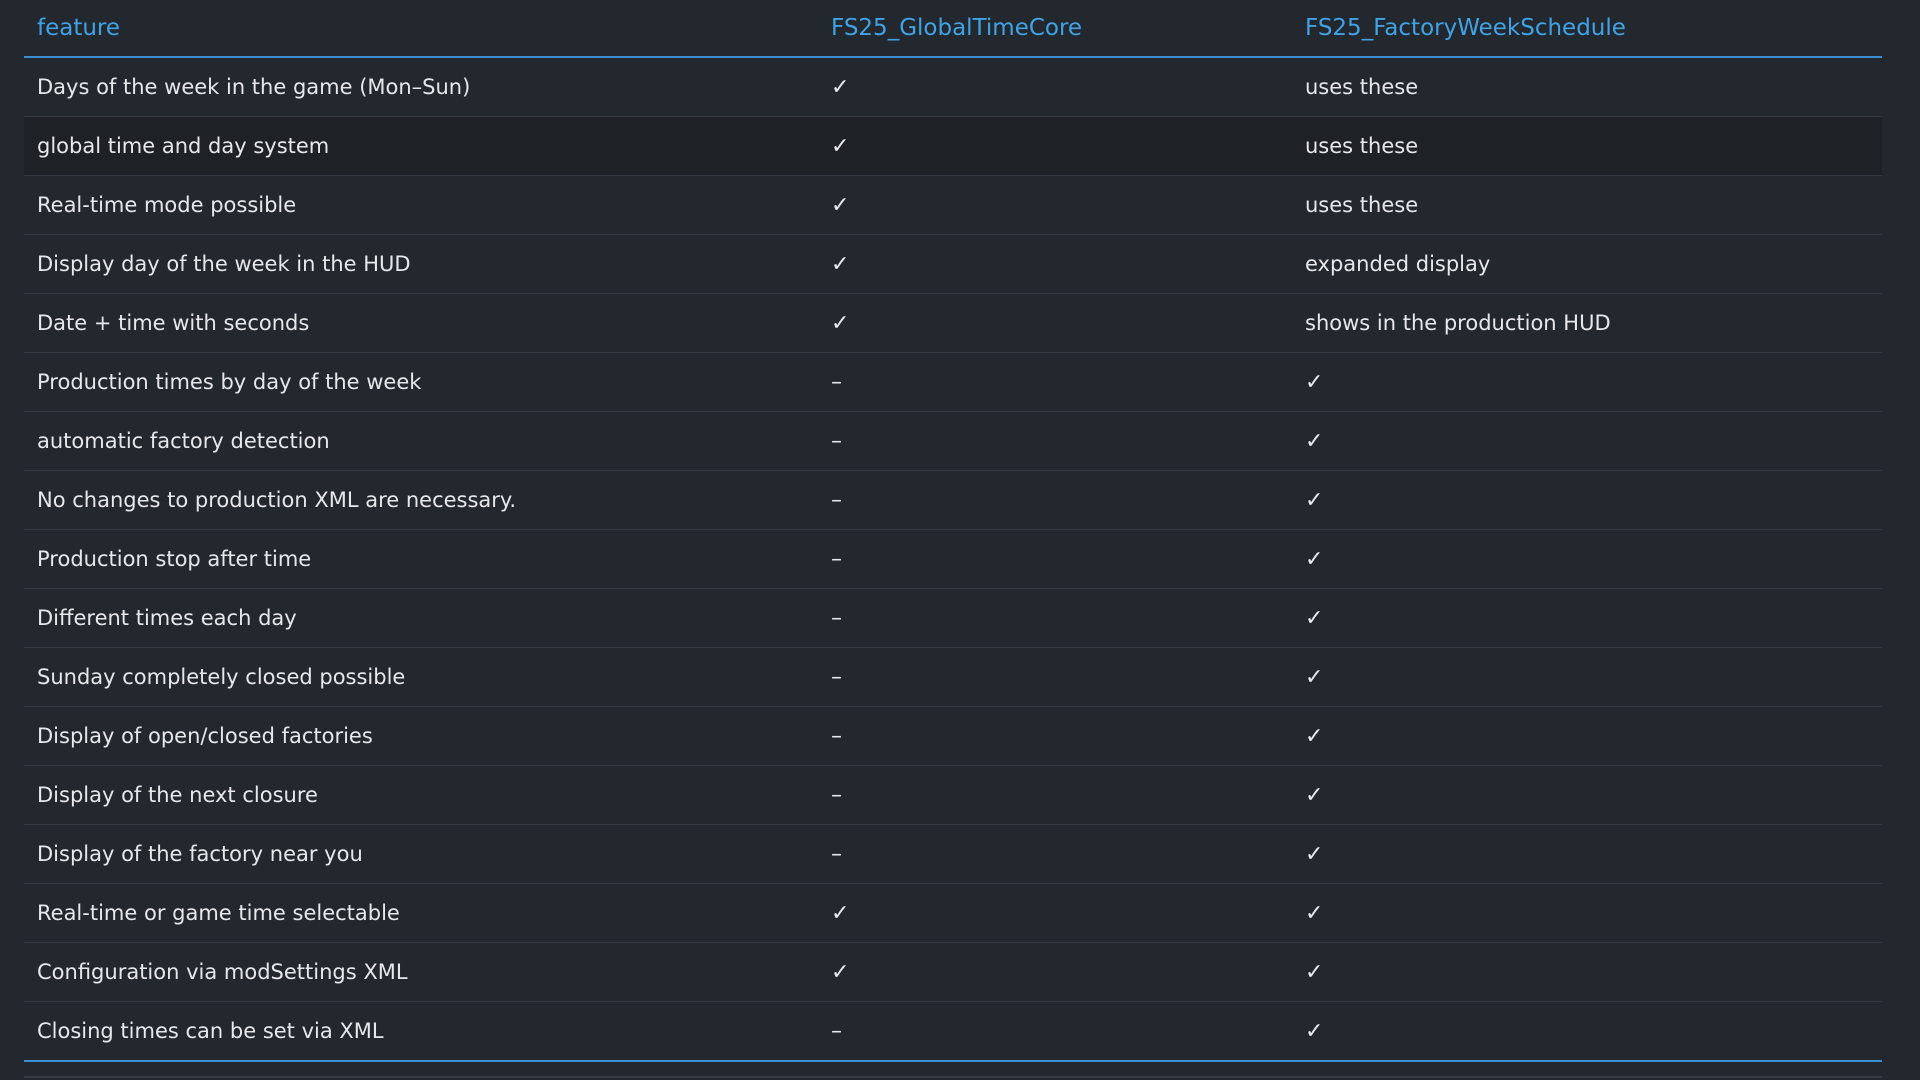 The height and width of the screenshot is (1080, 1920). I want to click on header-feature: feature, so click(421, 29).